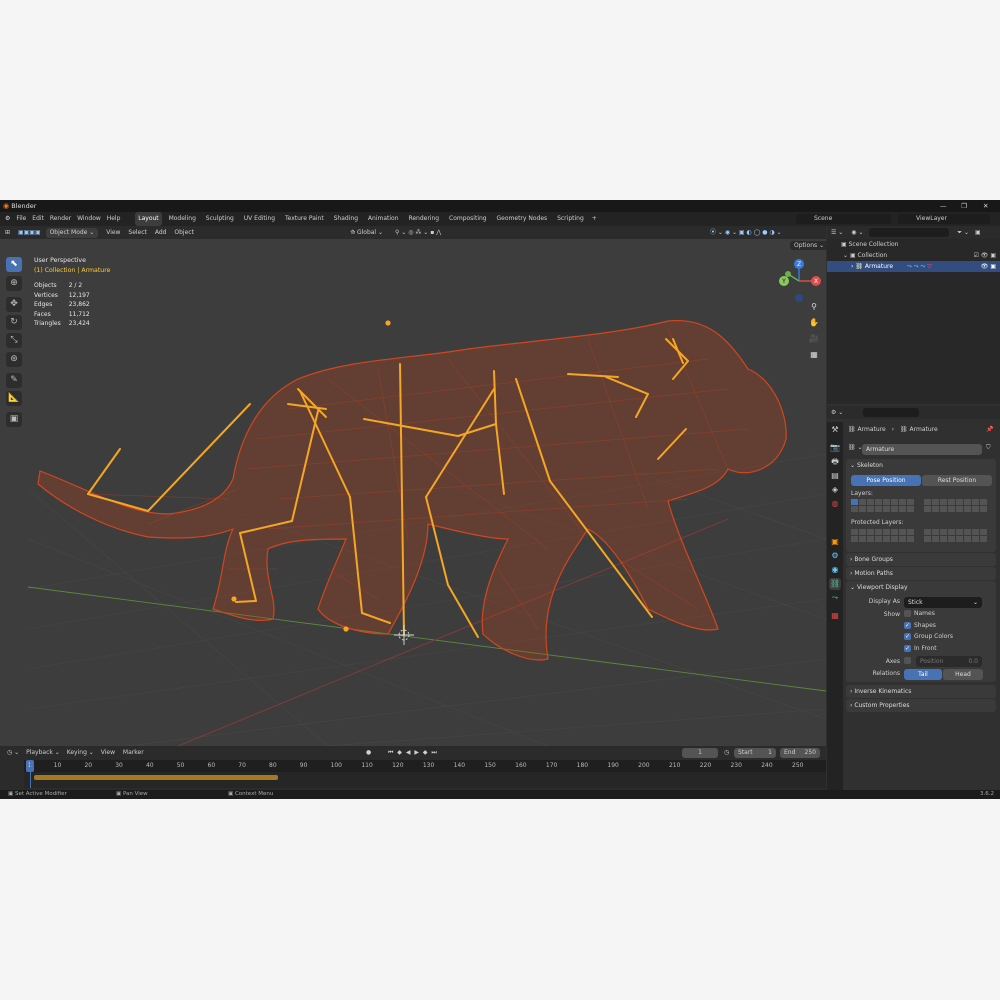  What do you see at coordinates (913, 266) in the screenshot?
I see `tree-armature: › ⛓ Armature ⤳ ⤳ ⤳ ▽ 👁 ▣` at bounding box center [913, 266].